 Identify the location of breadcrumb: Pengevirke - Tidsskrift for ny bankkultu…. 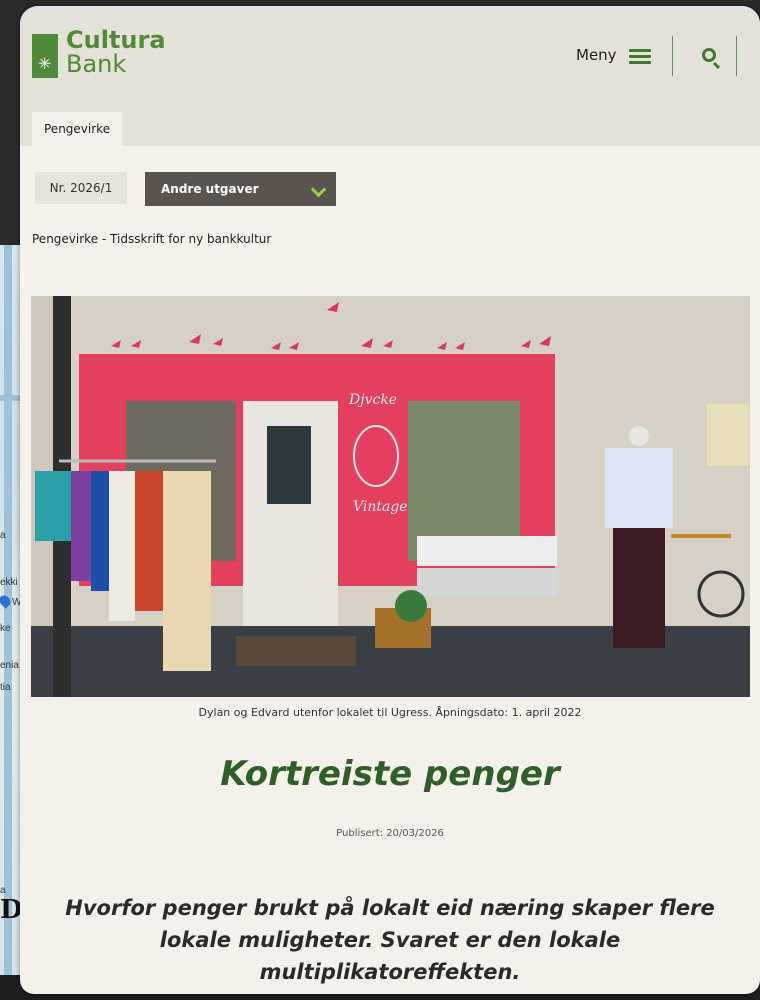
(151, 239).